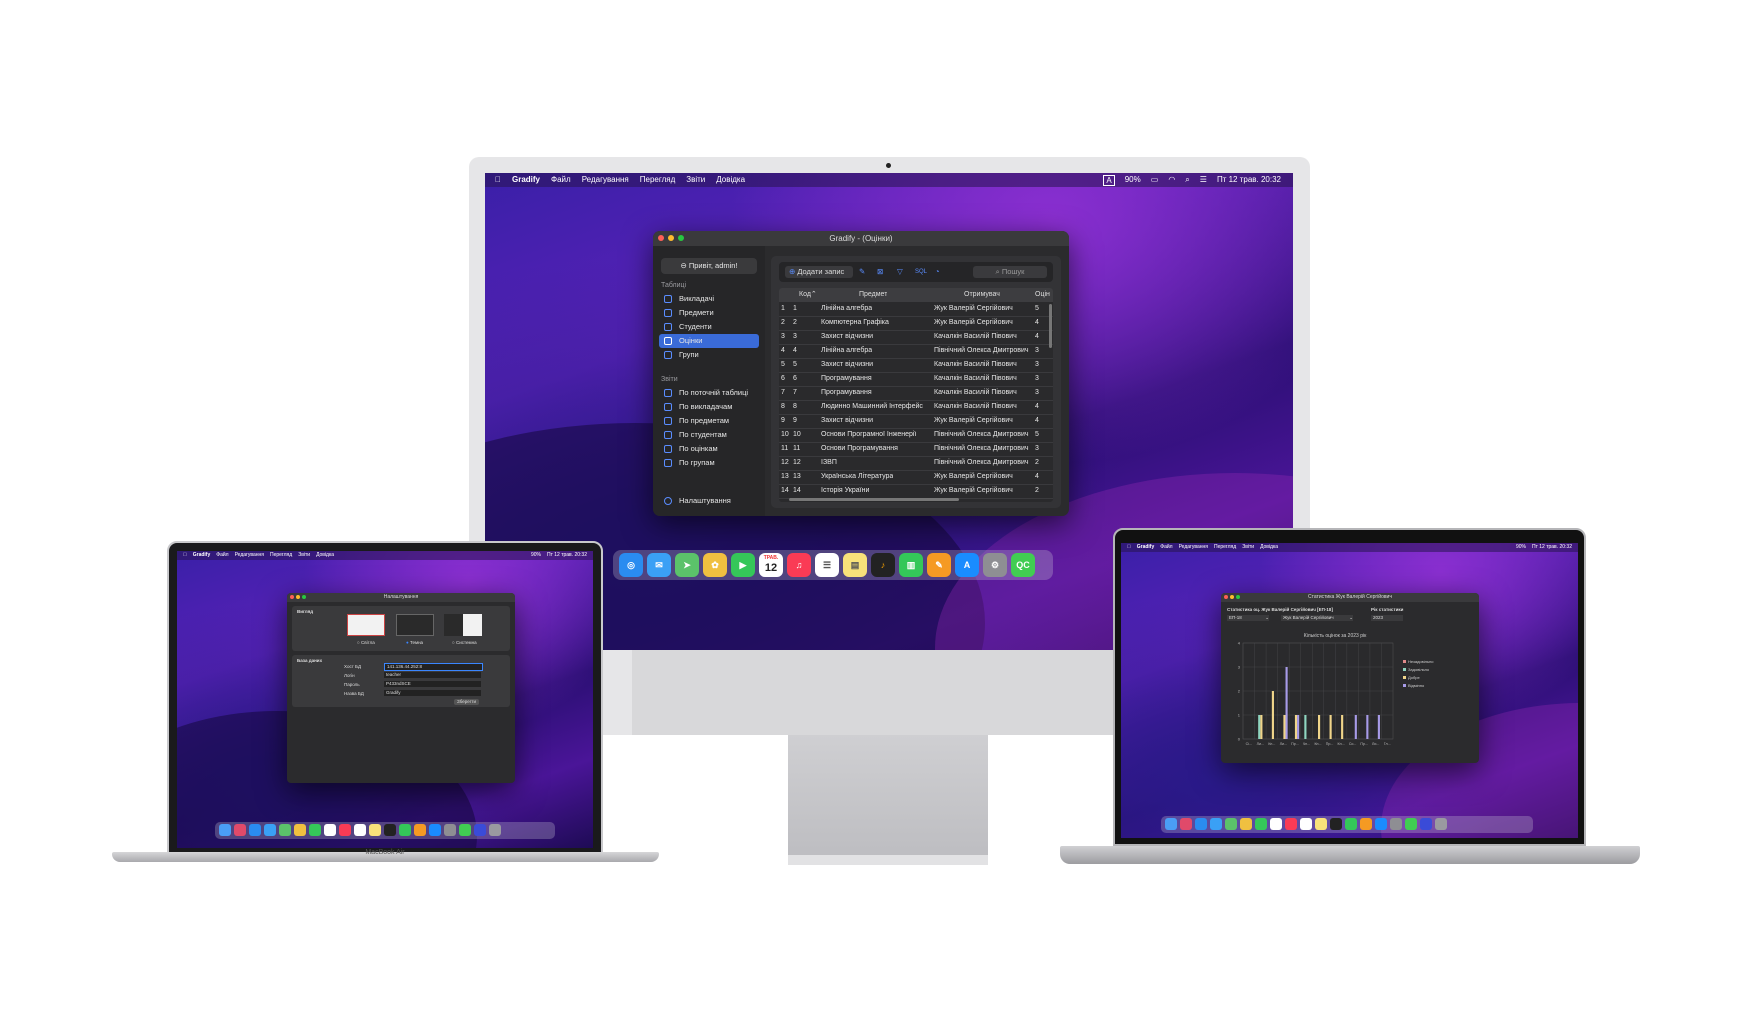 Image resolution: width=1746 pixels, height=1020 pixels. I want to click on mail-icon, so click(270, 830).